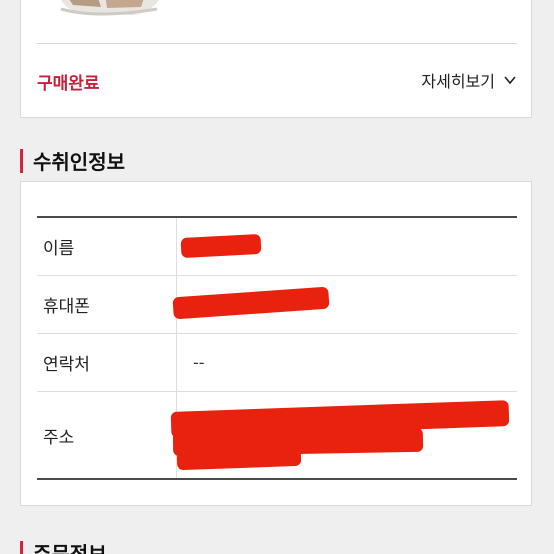 Image resolution: width=554 pixels, height=554 pixels. I want to click on order-info-heading: 주문정보, so click(63, 546).